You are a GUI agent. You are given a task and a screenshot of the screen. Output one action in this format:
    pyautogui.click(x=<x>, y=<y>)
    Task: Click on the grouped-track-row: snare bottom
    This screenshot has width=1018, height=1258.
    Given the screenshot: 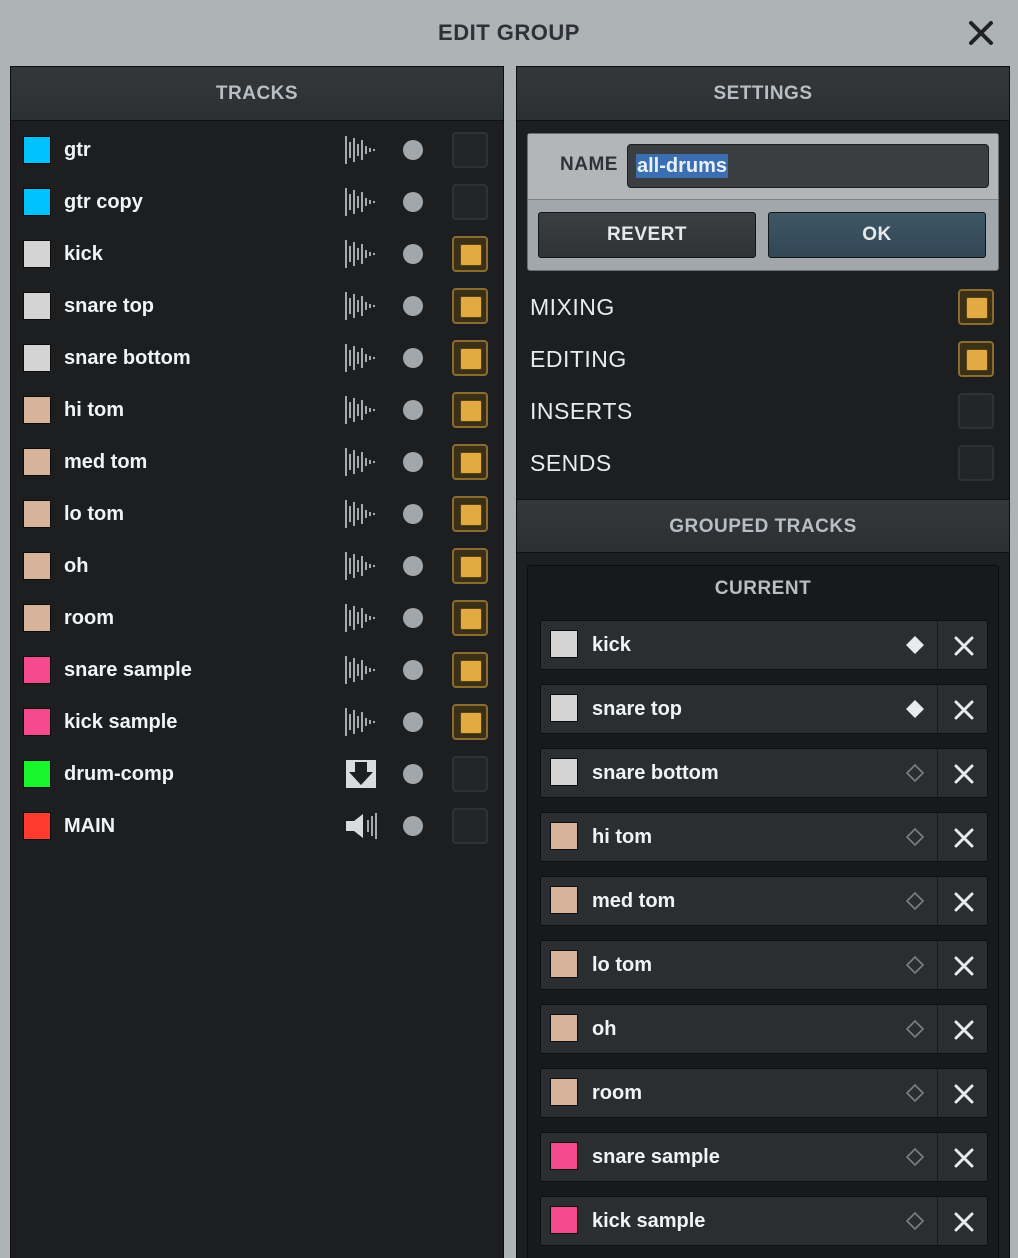 What is the action you would take?
    pyautogui.click(x=764, y=773)
    